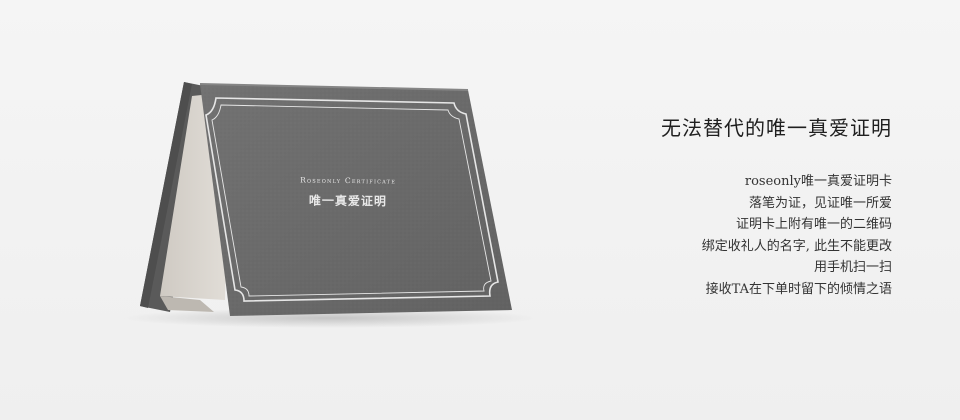 Image resolution: width=960 pixels, height=420 pixels. What do you see at coordinates (348, 192) in the screenshot?
I see `card-caption: Roseonly Certificate 唯一真爱证明` at bounding box center [348, 192].